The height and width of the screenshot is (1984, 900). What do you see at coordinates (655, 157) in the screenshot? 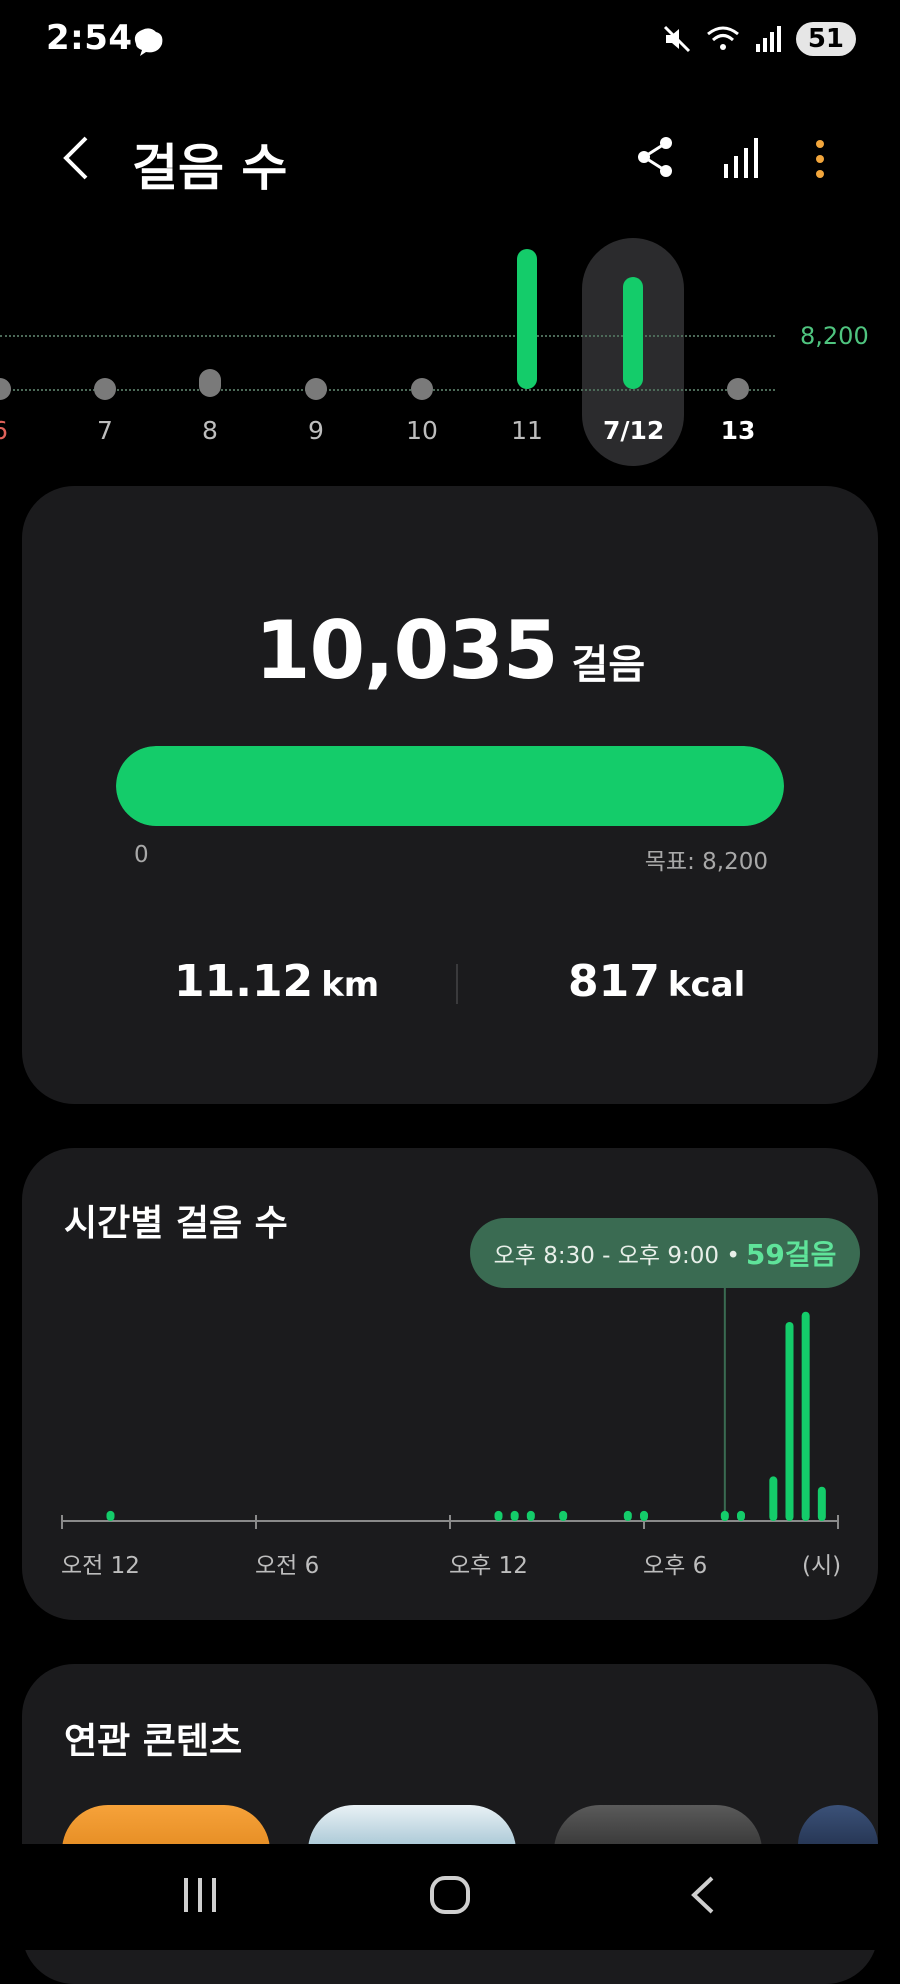
I see `share-icon` at bounding box center [655, 157].